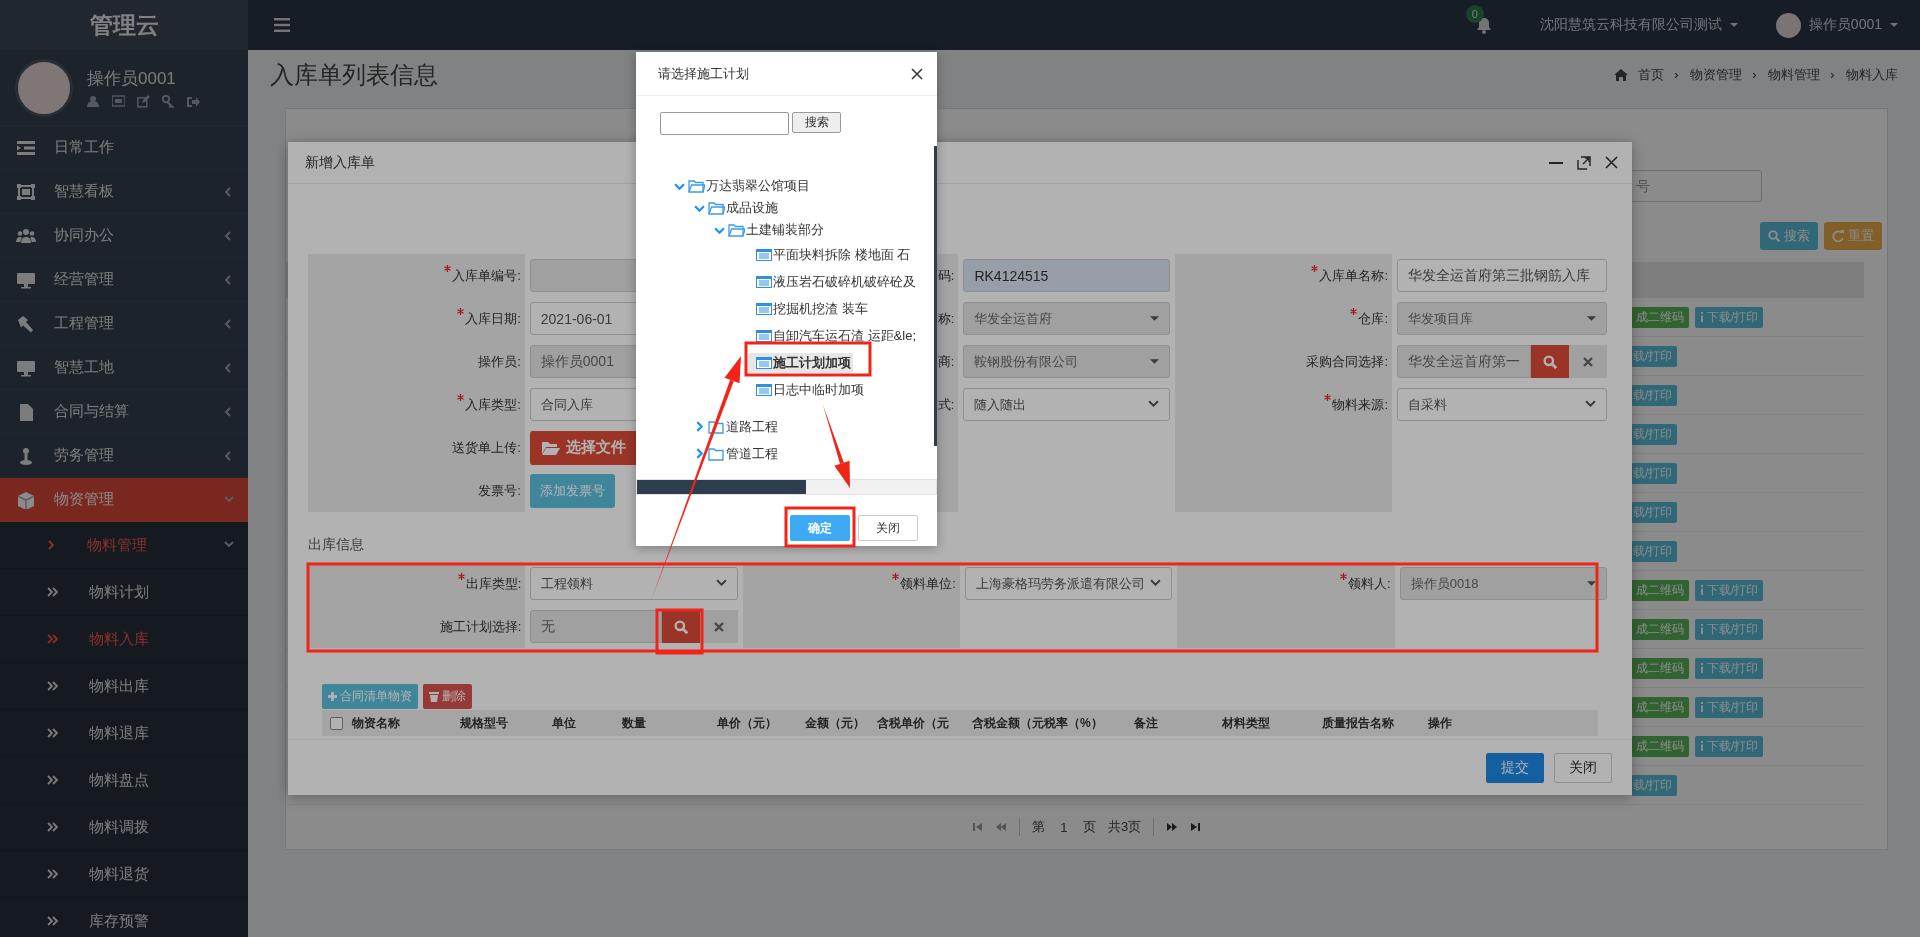 The image size is (1920, 937). What do you see at coordinates (634, 583) in the screenshot?
I see `select-field: 工程领料` at bounding box center [634, 583].